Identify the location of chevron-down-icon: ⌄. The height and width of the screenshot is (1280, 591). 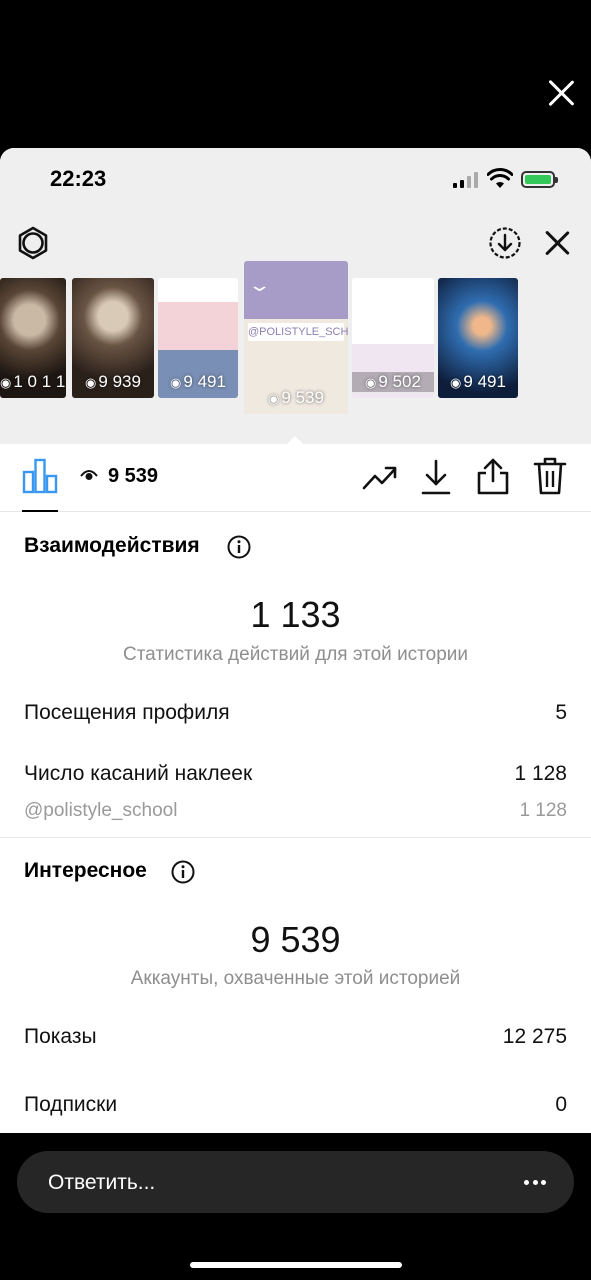
(259, 285).